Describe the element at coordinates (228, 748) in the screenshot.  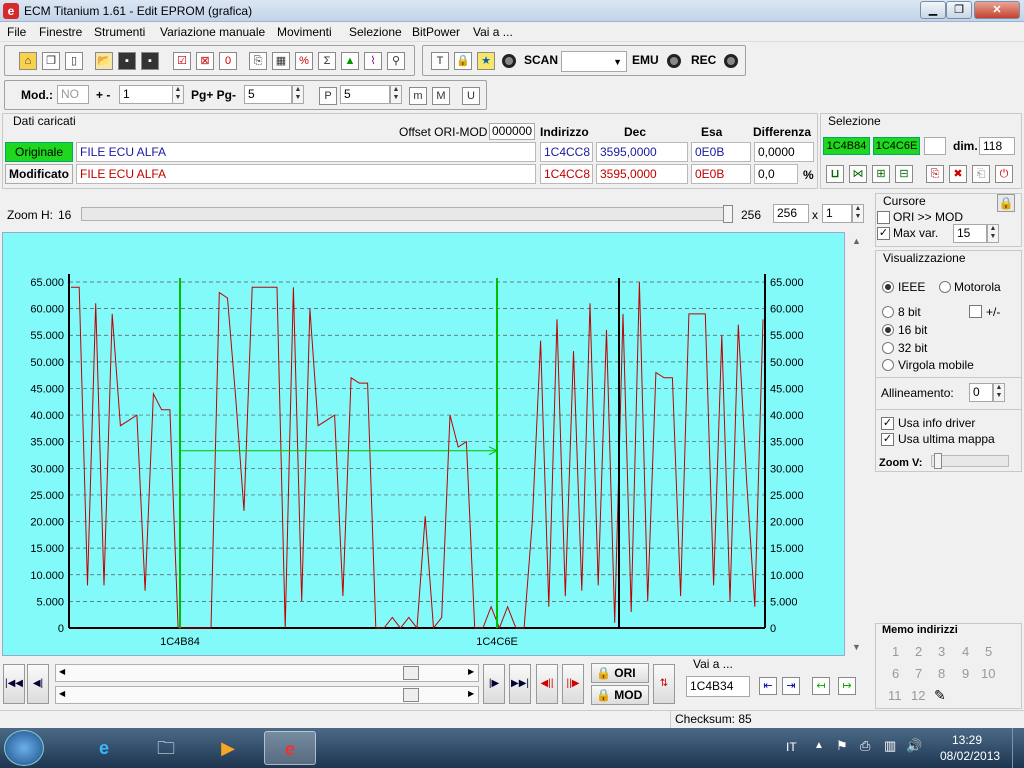
I see `media-icon: ▶` at that location.